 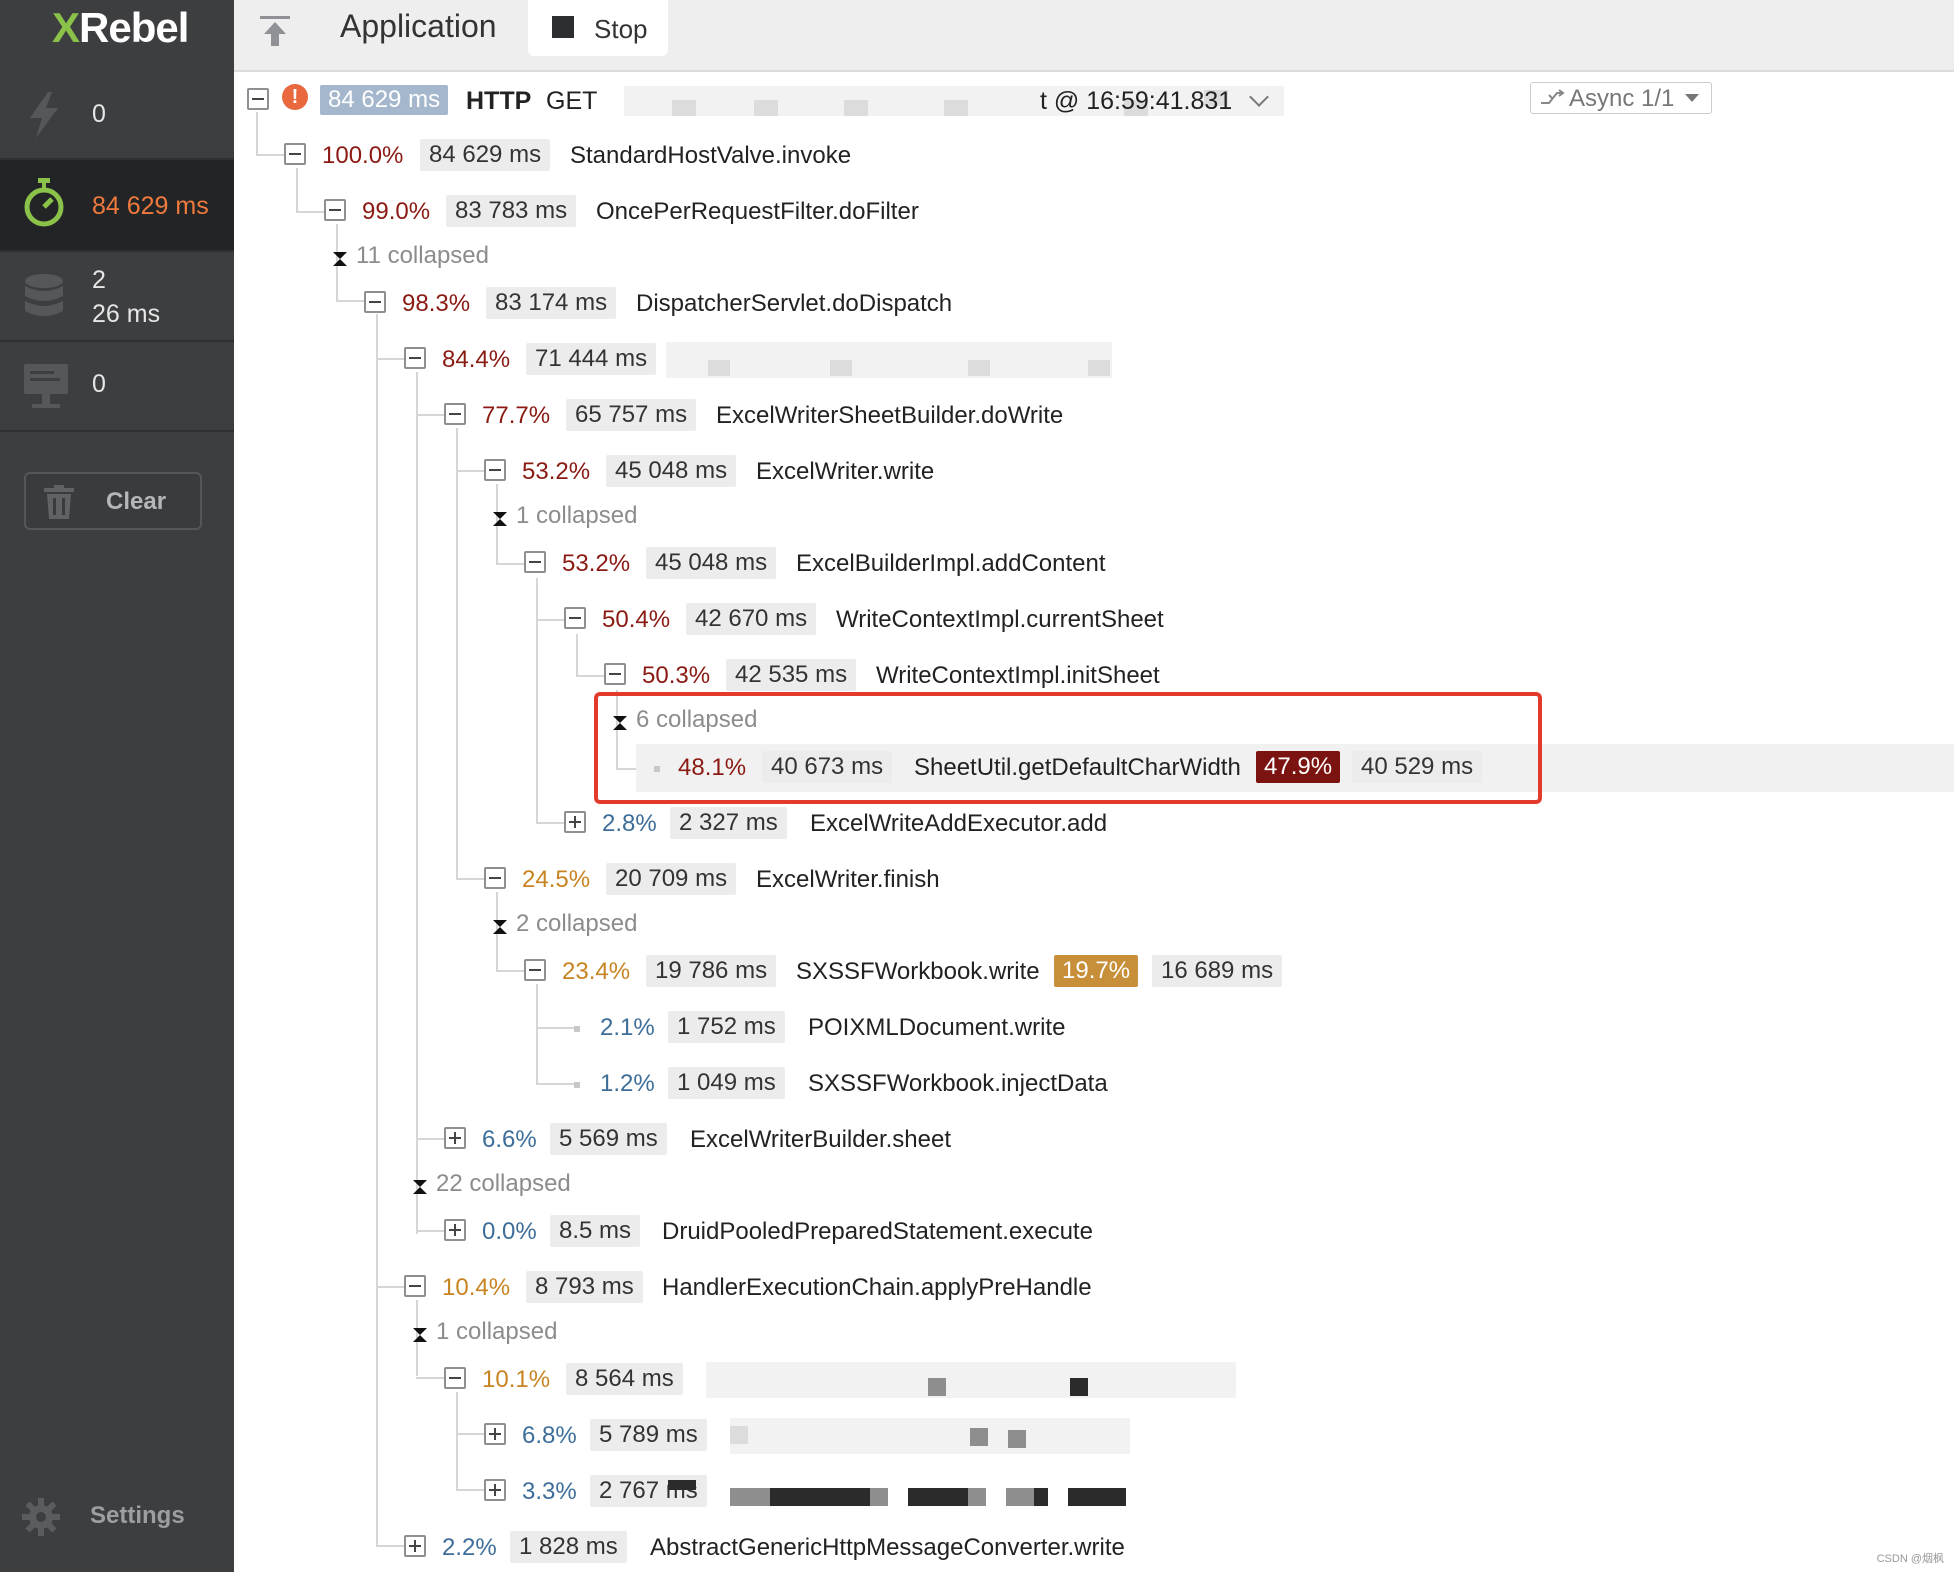 What do you see at coordinates (1136, 101) in the screenshot?
I see `request-url-time: t @ 16:59:41.831` at bounding box center [1136, 101].